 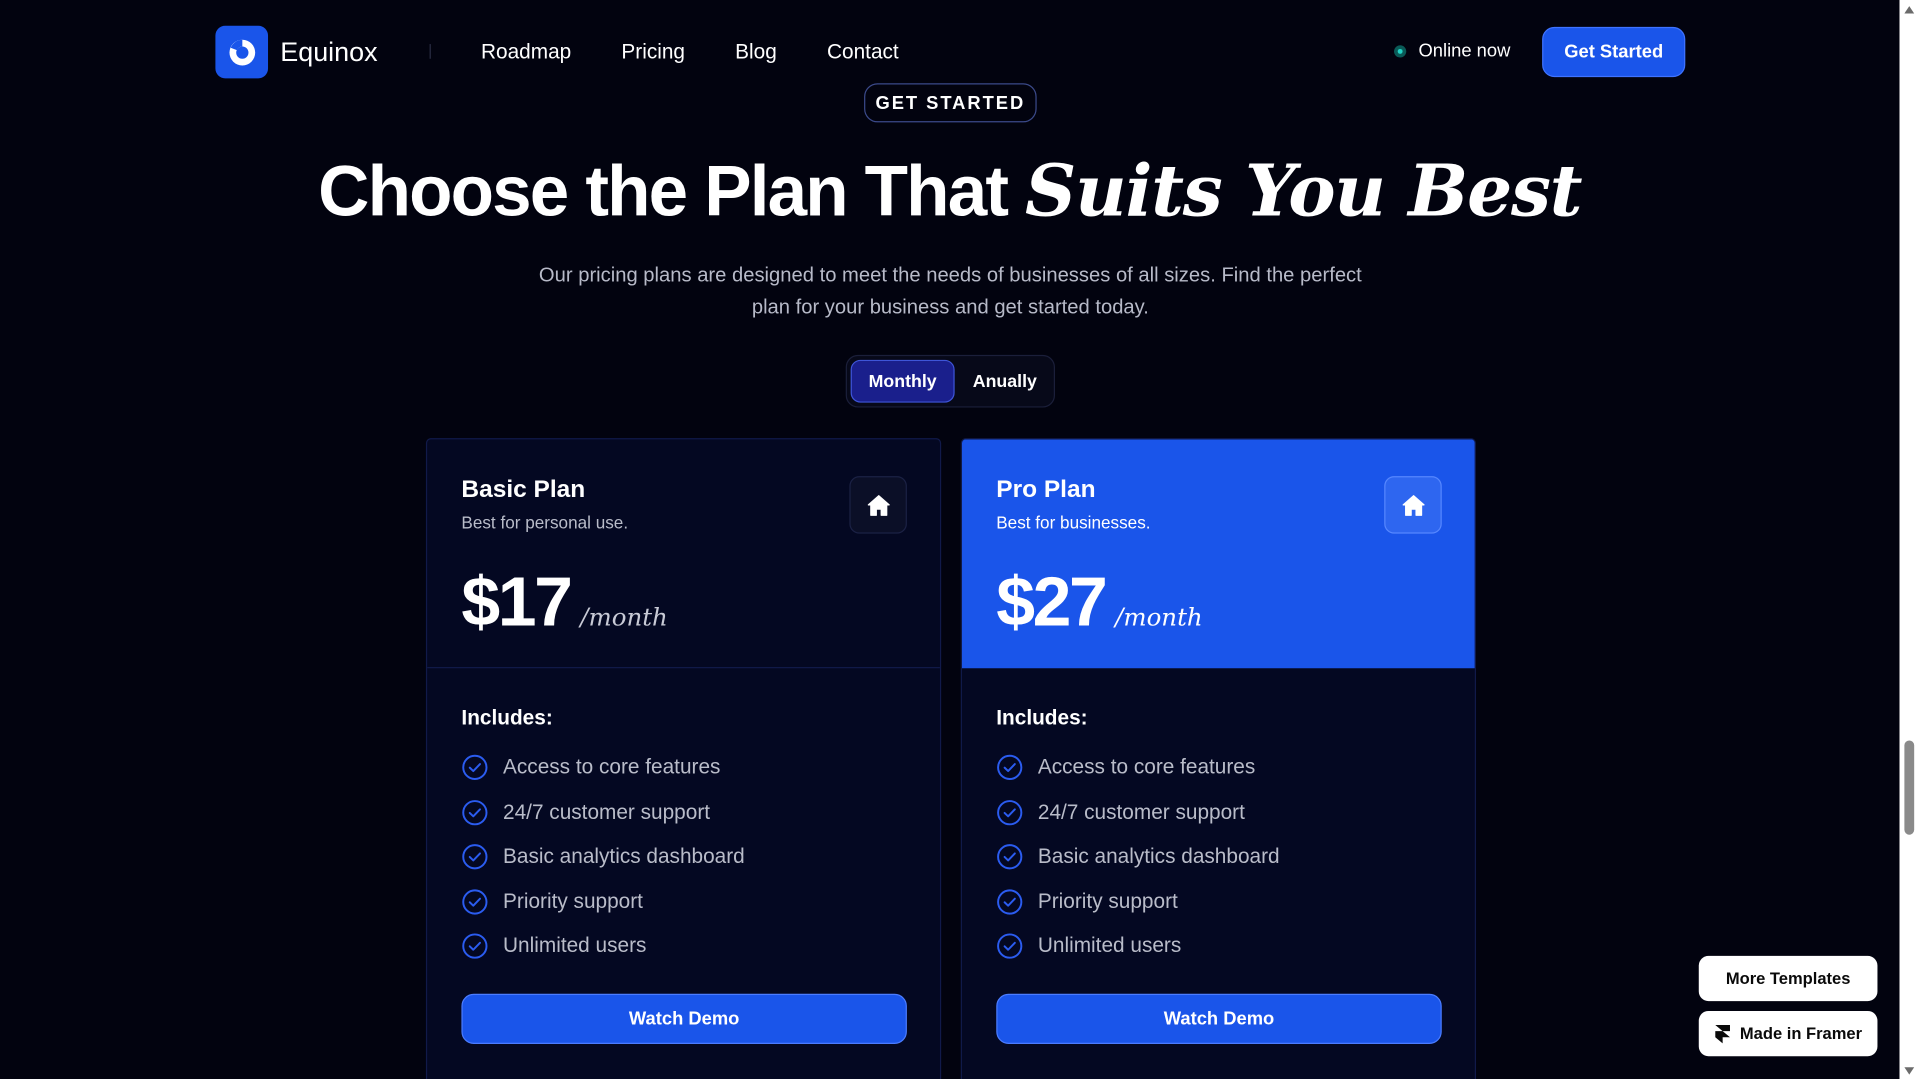 What do you see at coordinates (242, 52) in the screenshot?
I see `logo-icon` at bounding box center [242, 52].